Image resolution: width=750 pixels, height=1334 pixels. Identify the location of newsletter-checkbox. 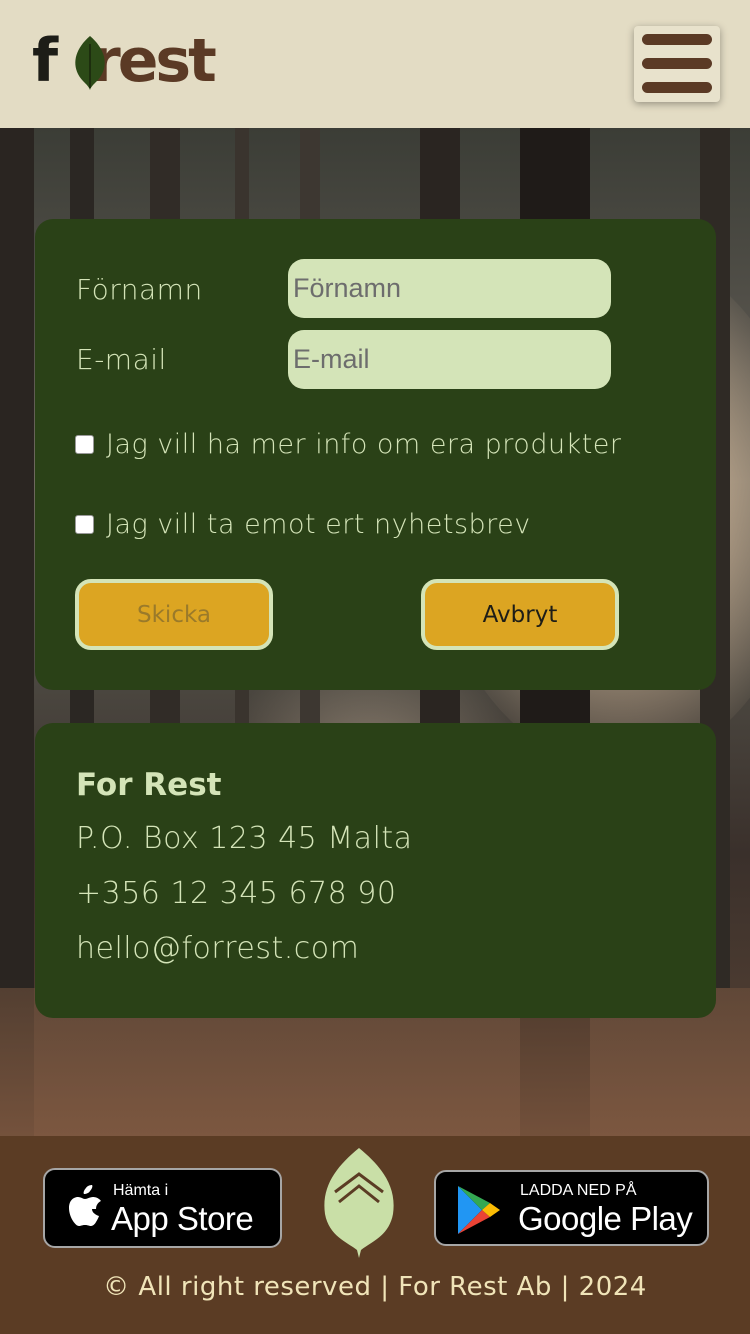
(84, 524).